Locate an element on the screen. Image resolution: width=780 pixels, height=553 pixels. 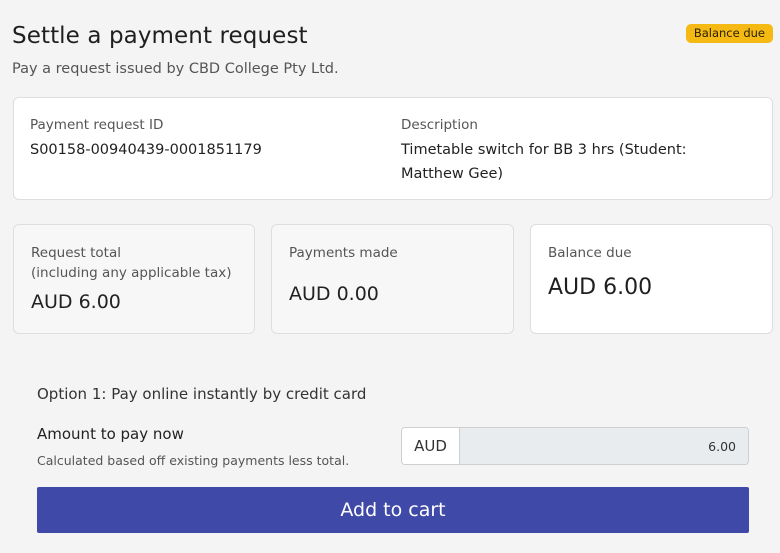
payments-made-value: AUD 0.00 is located at coordinates (334, 294).